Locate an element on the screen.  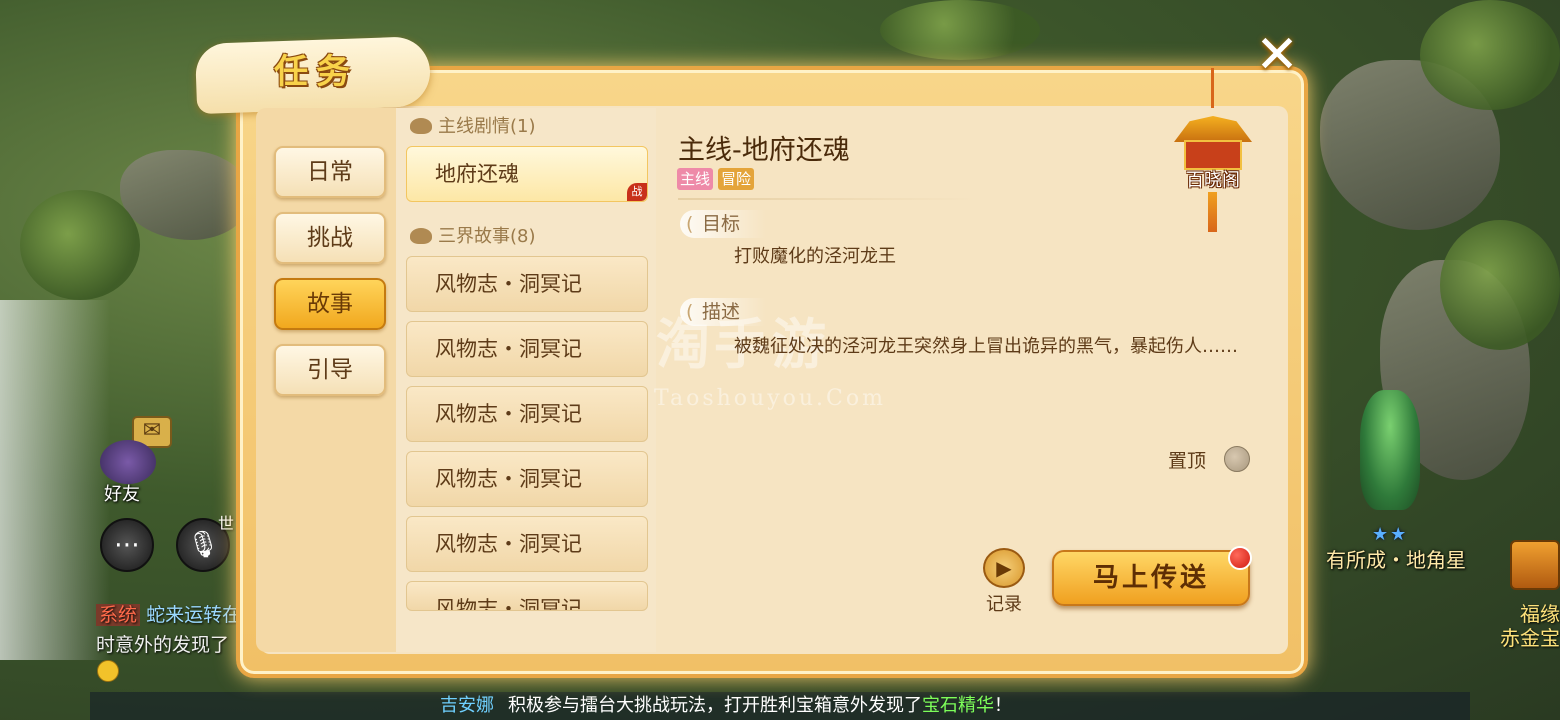
goal-text: 打败魔化的泾河龙王 is located at coordinates (815, 256).